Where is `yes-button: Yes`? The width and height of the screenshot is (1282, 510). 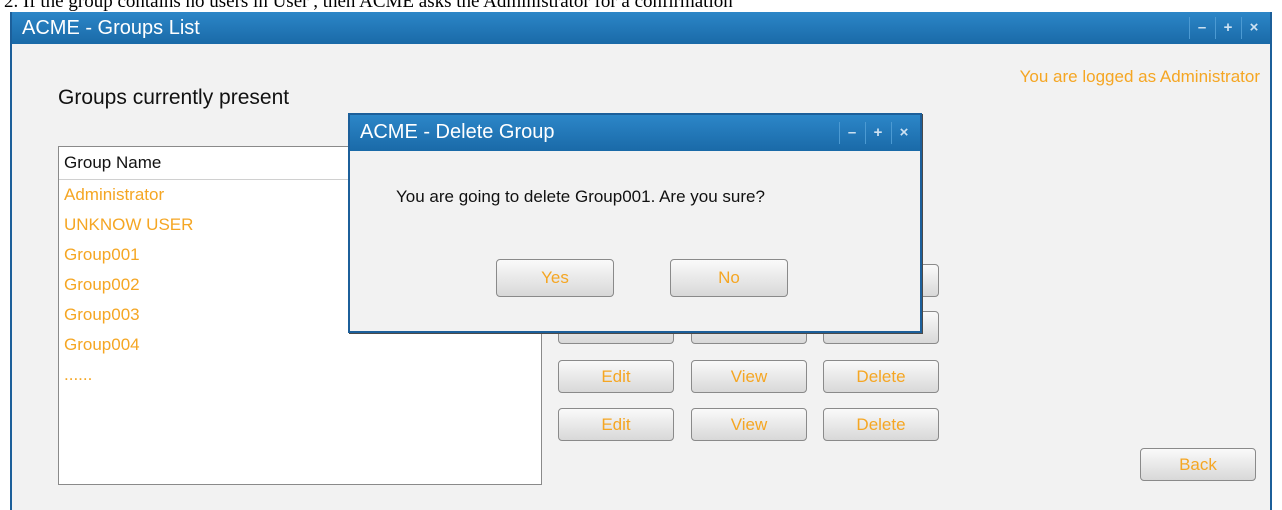
yes-button: Yes is located at coordinates (555, 278).